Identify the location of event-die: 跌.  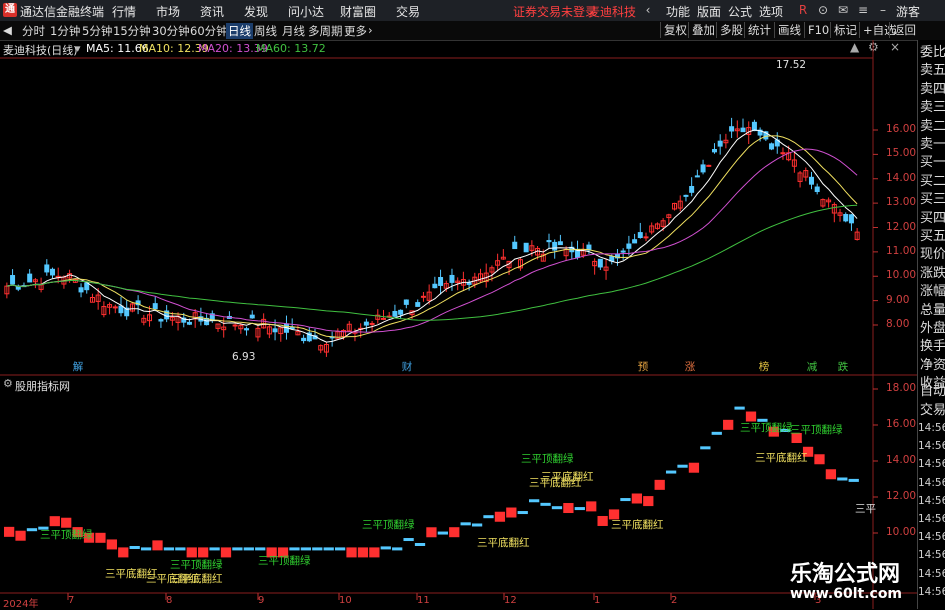
(843, 366).